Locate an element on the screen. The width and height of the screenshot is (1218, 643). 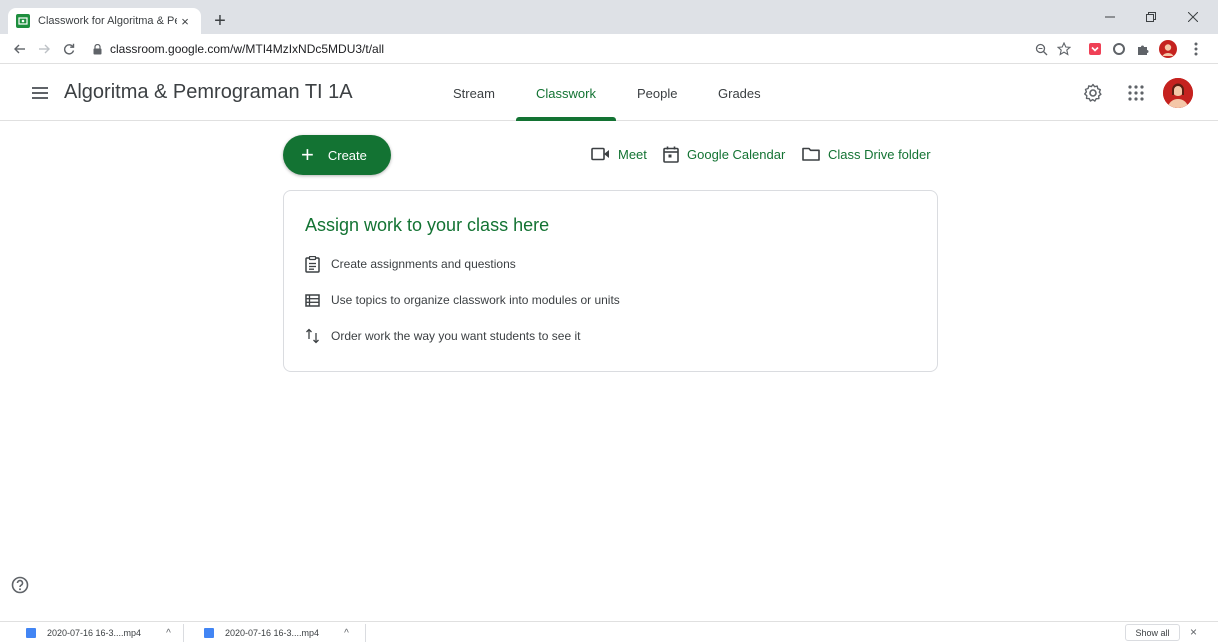
new-tab-button: + is located at coordinates (220, 21).